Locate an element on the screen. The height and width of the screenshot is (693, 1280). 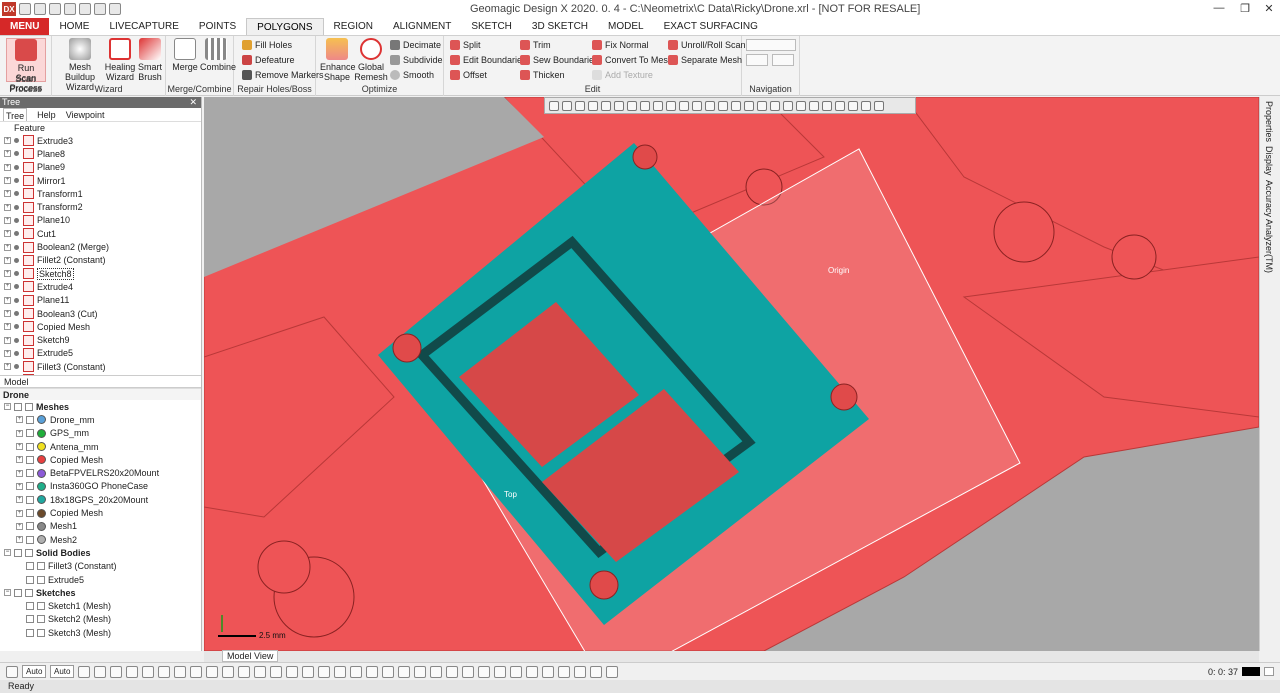
navigation-select is located at coordinates (771, 45).